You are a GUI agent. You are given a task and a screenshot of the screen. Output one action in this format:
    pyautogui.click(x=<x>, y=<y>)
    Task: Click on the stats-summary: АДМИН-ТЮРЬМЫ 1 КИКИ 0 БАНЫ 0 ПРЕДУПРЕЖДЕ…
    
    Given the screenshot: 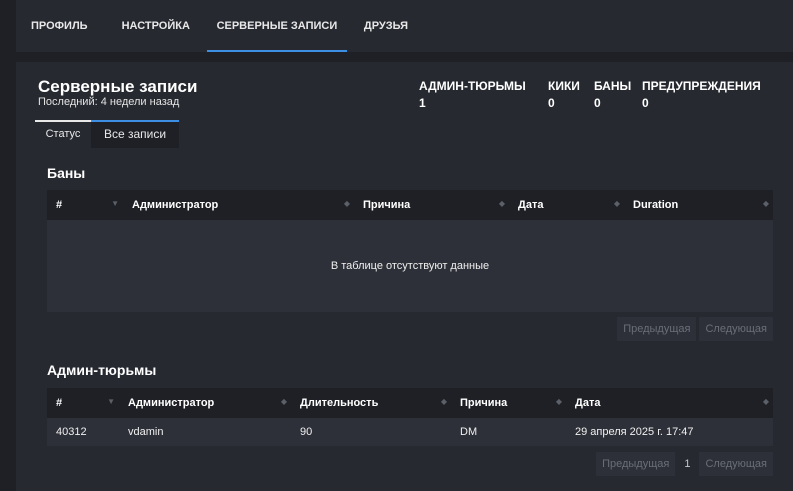 What is the action you would take?
    pyautogui.click(x=404, y=95)
    